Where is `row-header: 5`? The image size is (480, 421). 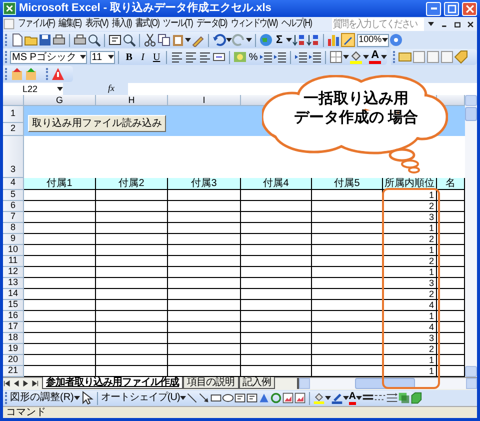
row-header: 5 is located at coordinates (13, 195).